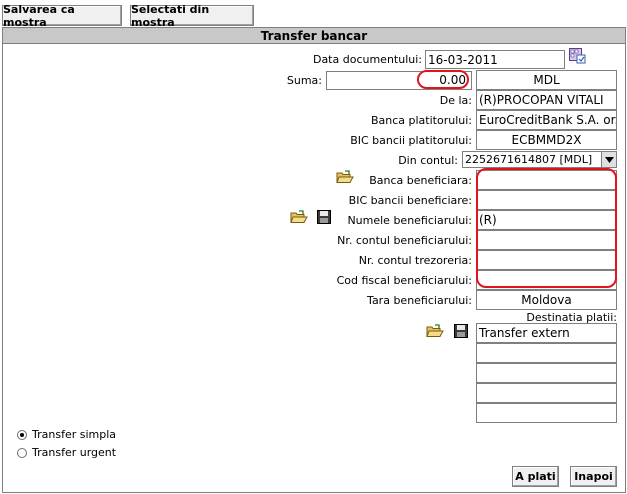  I want to click on pay-button: A plati, so click(535, 476).